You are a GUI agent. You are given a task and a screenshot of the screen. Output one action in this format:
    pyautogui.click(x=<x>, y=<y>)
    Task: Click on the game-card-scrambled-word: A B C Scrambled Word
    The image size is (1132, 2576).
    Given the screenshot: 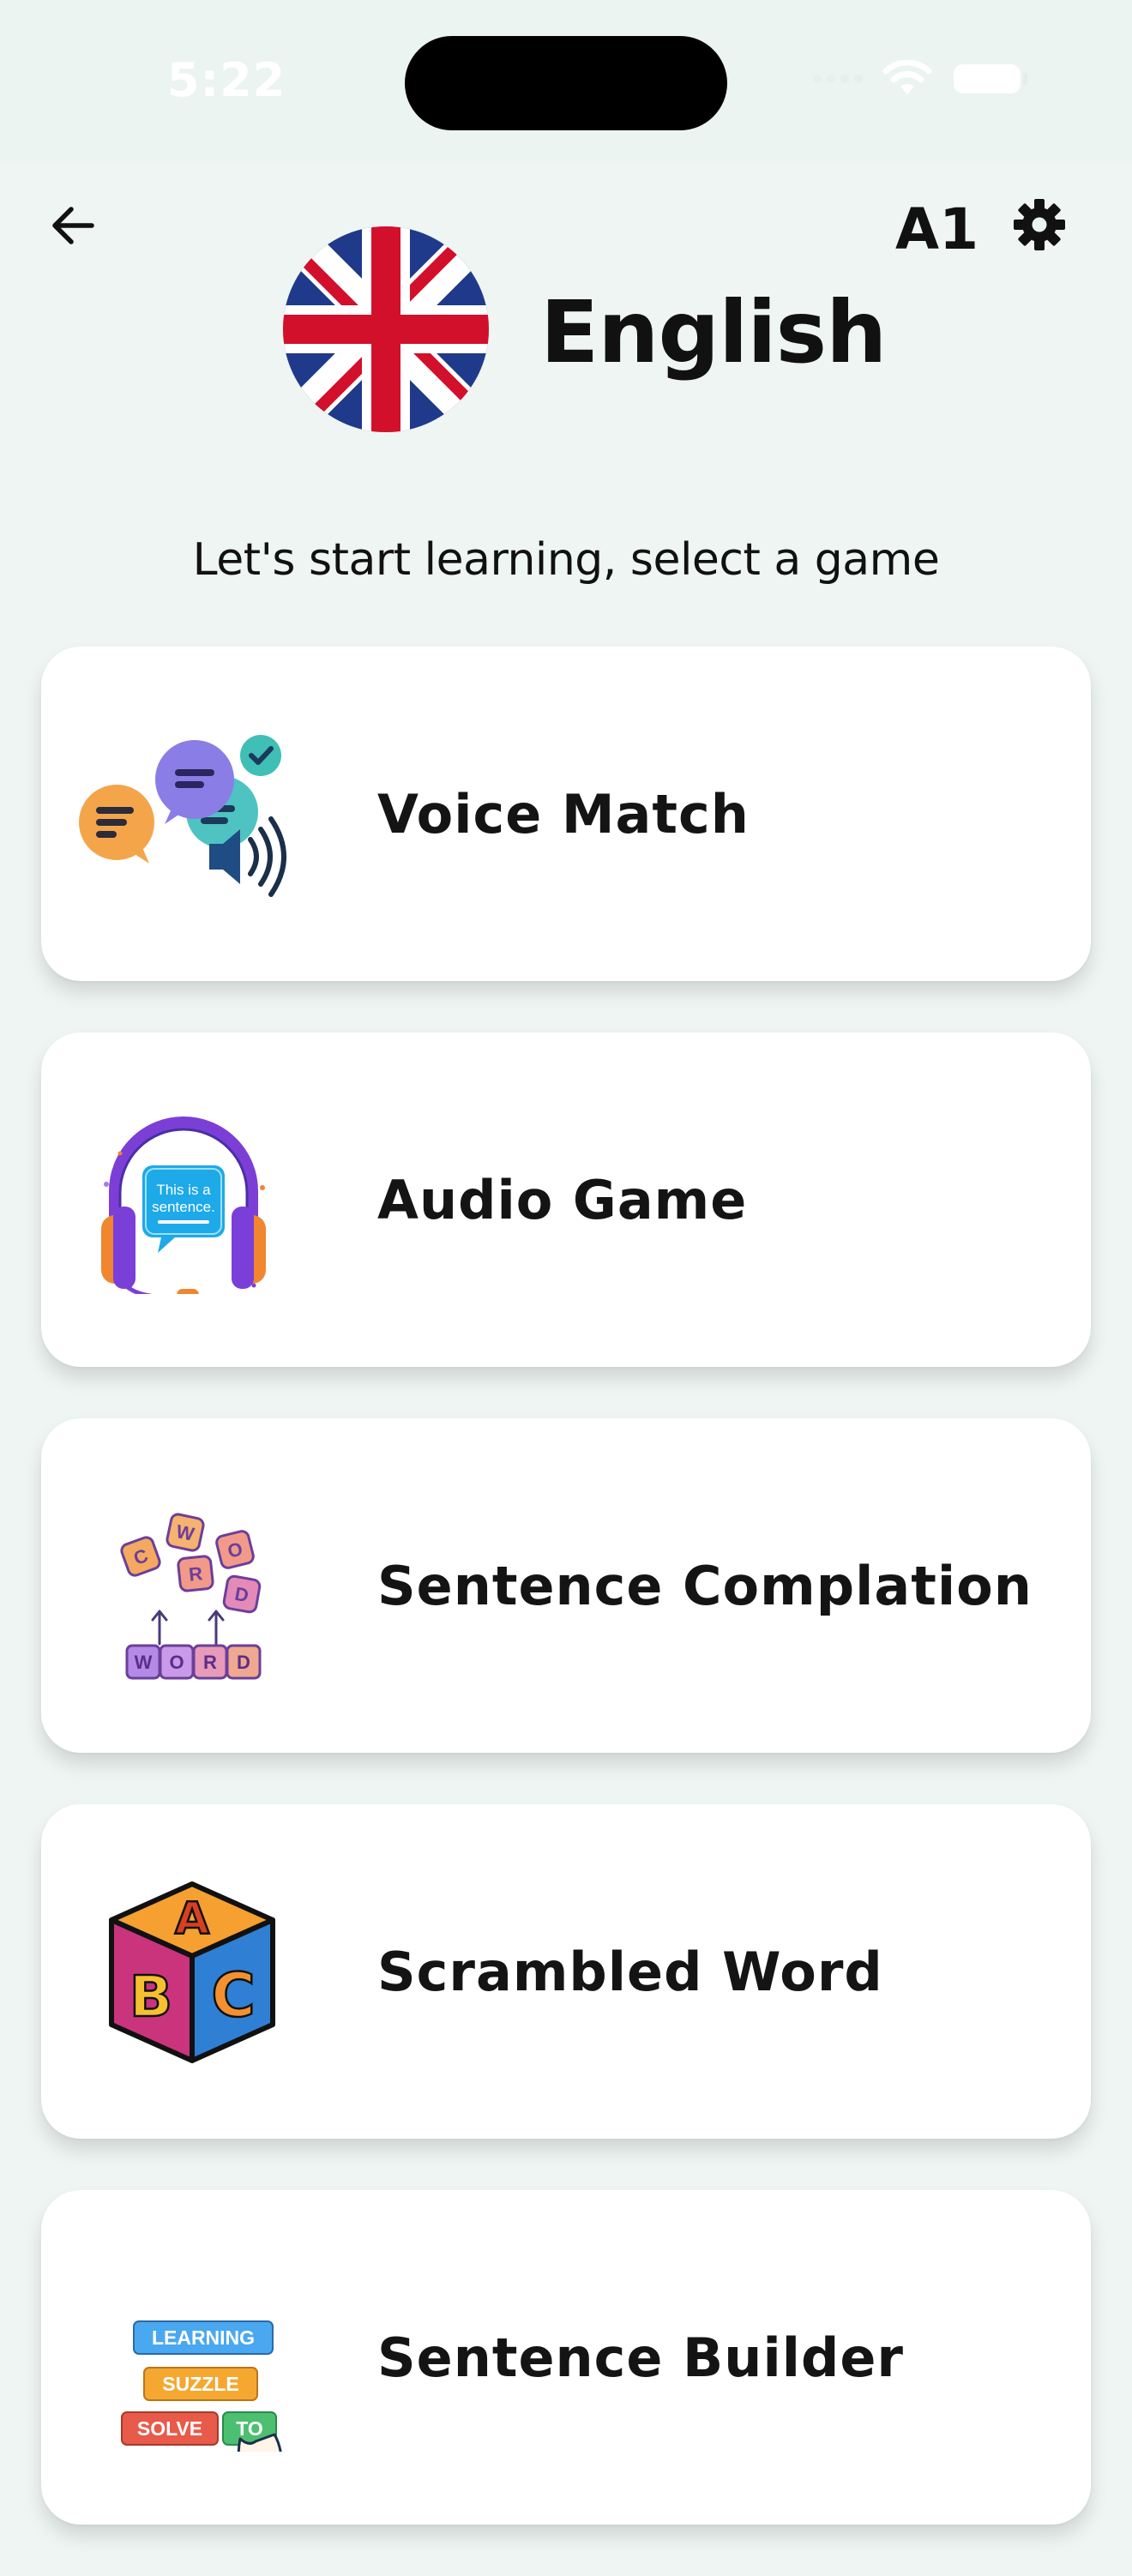 What is the action you would take?
    pyautogui.click(x=566, y=1971)
    